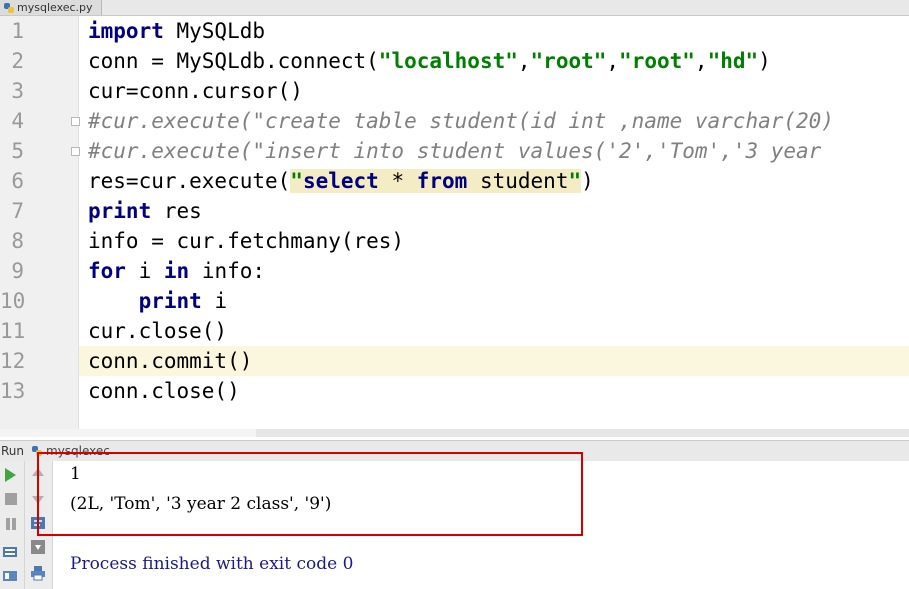 Image resolution: width=909 pixels, height=589 pixels. I want to click on run-config-name: mysqlexec, so click(78, 451).